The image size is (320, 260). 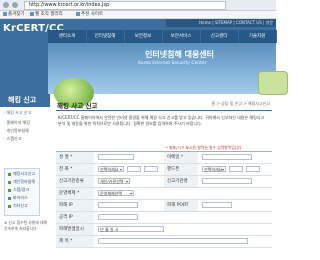 What do you see at coordinates (105, 36) in the screenshot?
I see `menu-item-incident: 인터넷침해` at bounding box center [105, 36].